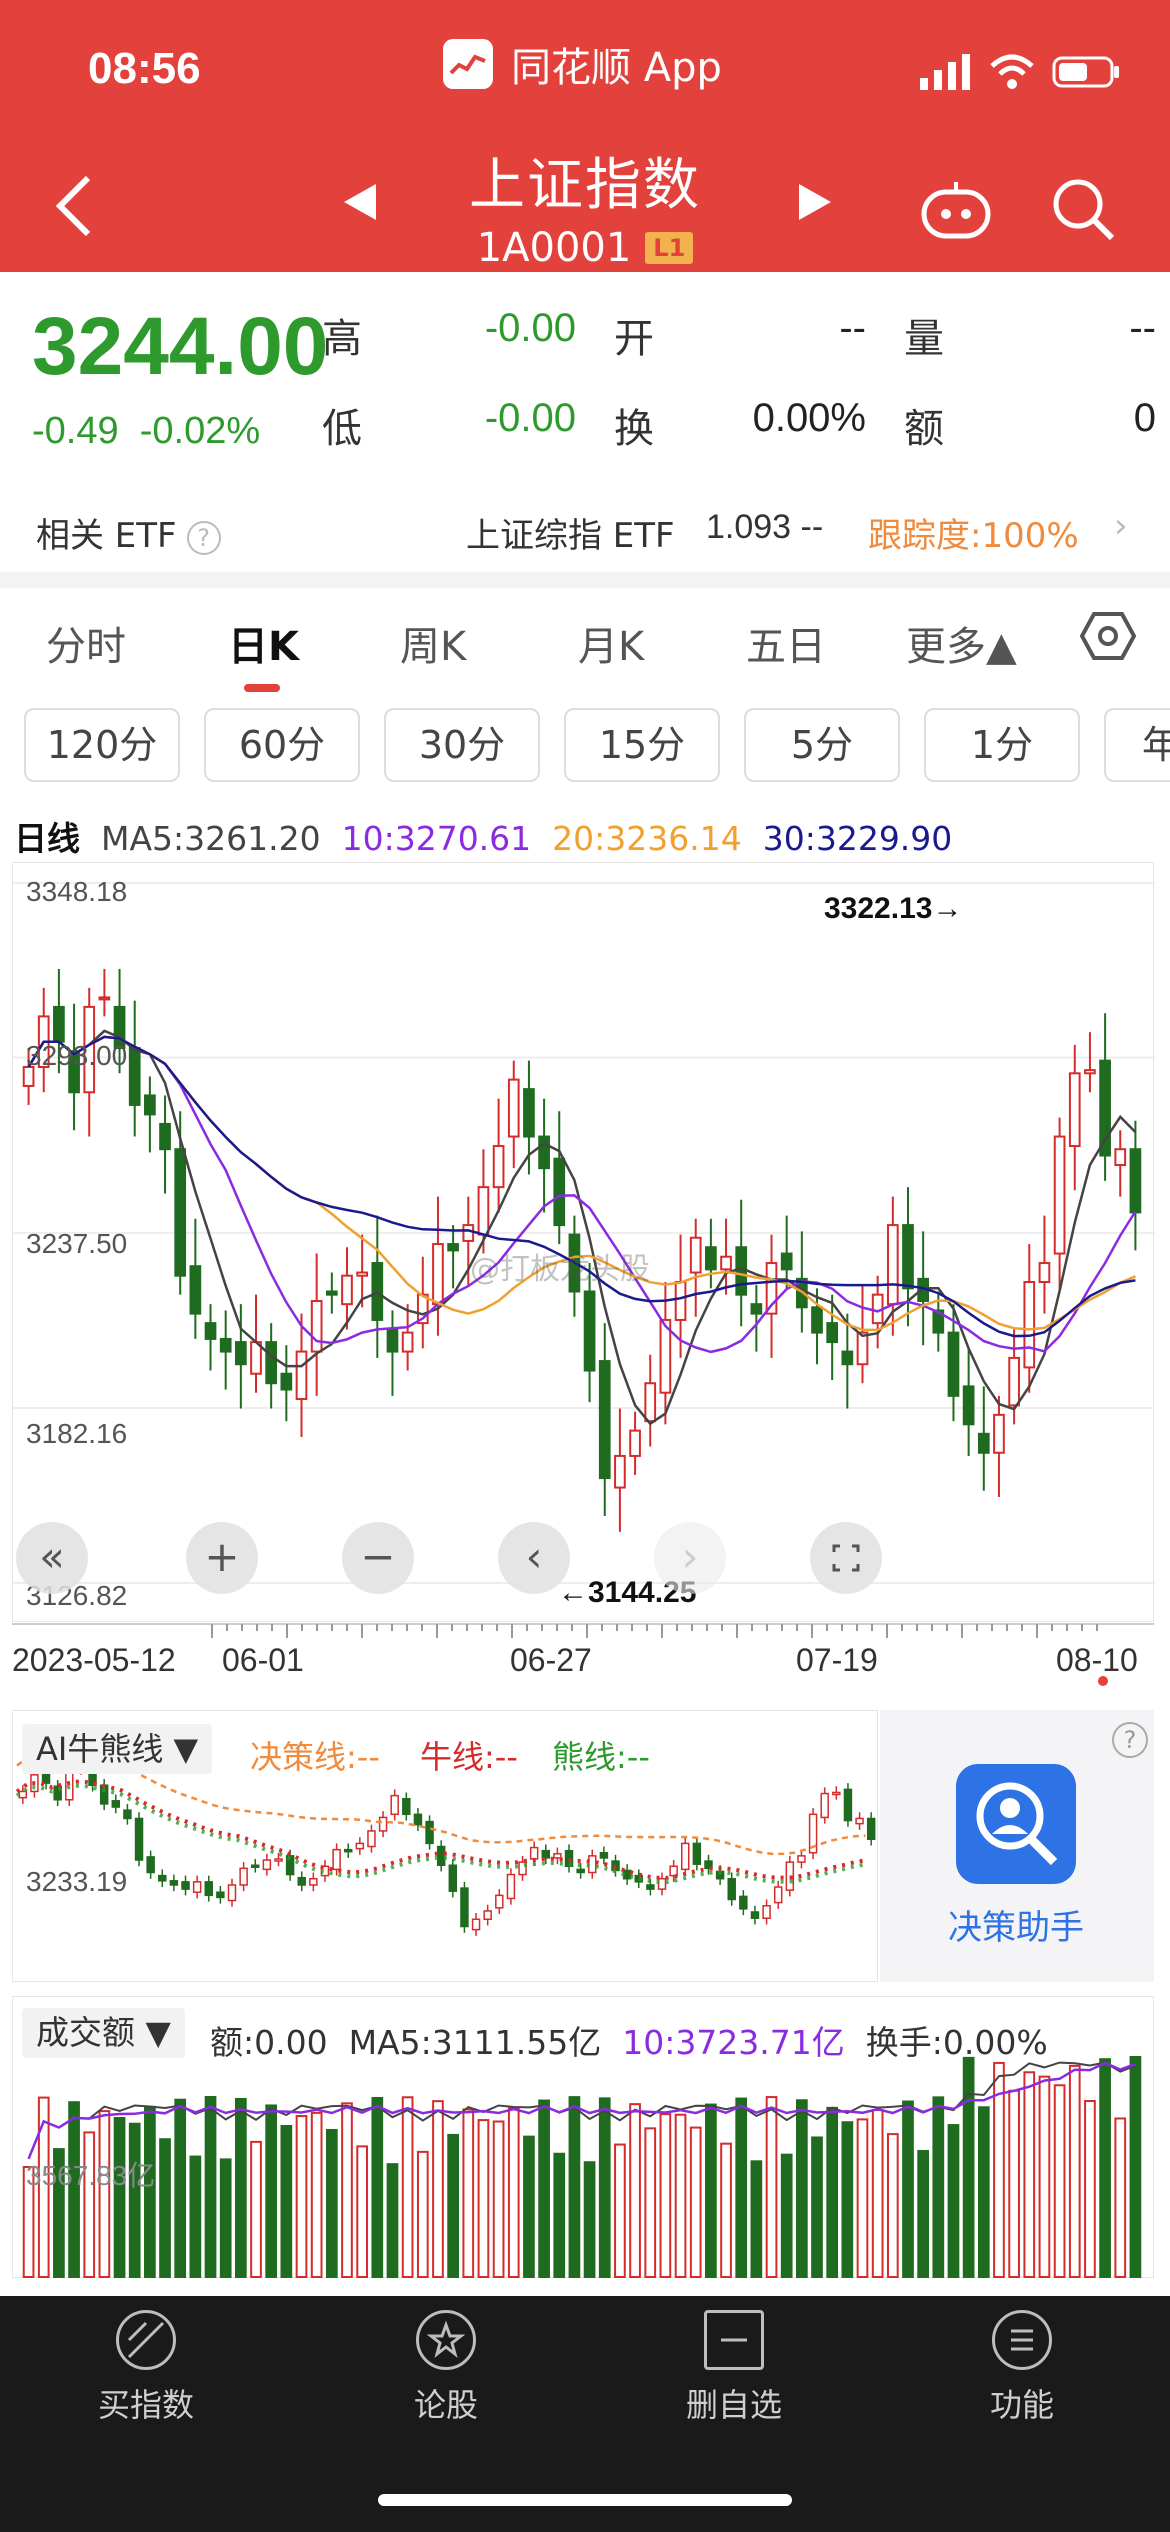  I want to click on tab-daily-k: 日K, so click(263, 643).